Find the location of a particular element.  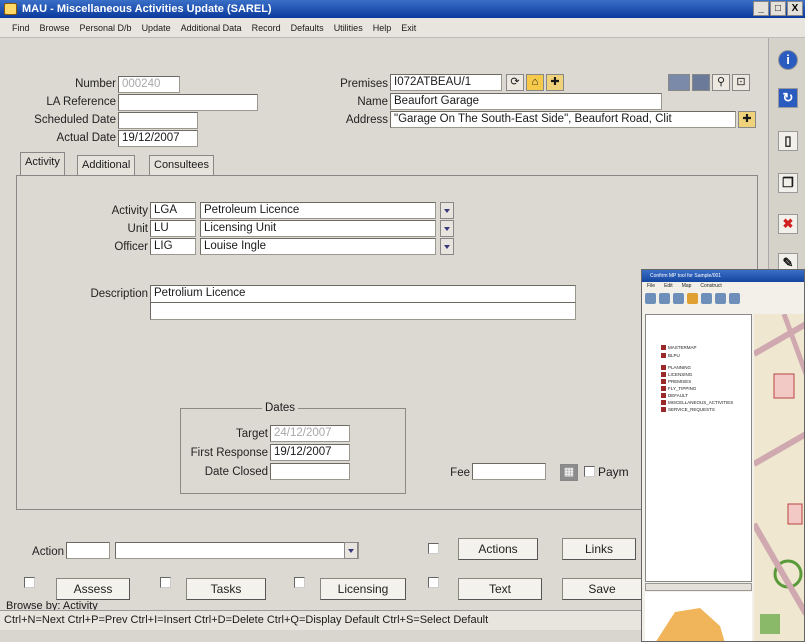

premises-field: I072ATBEAU/1 is located at coordinates (446, 82).